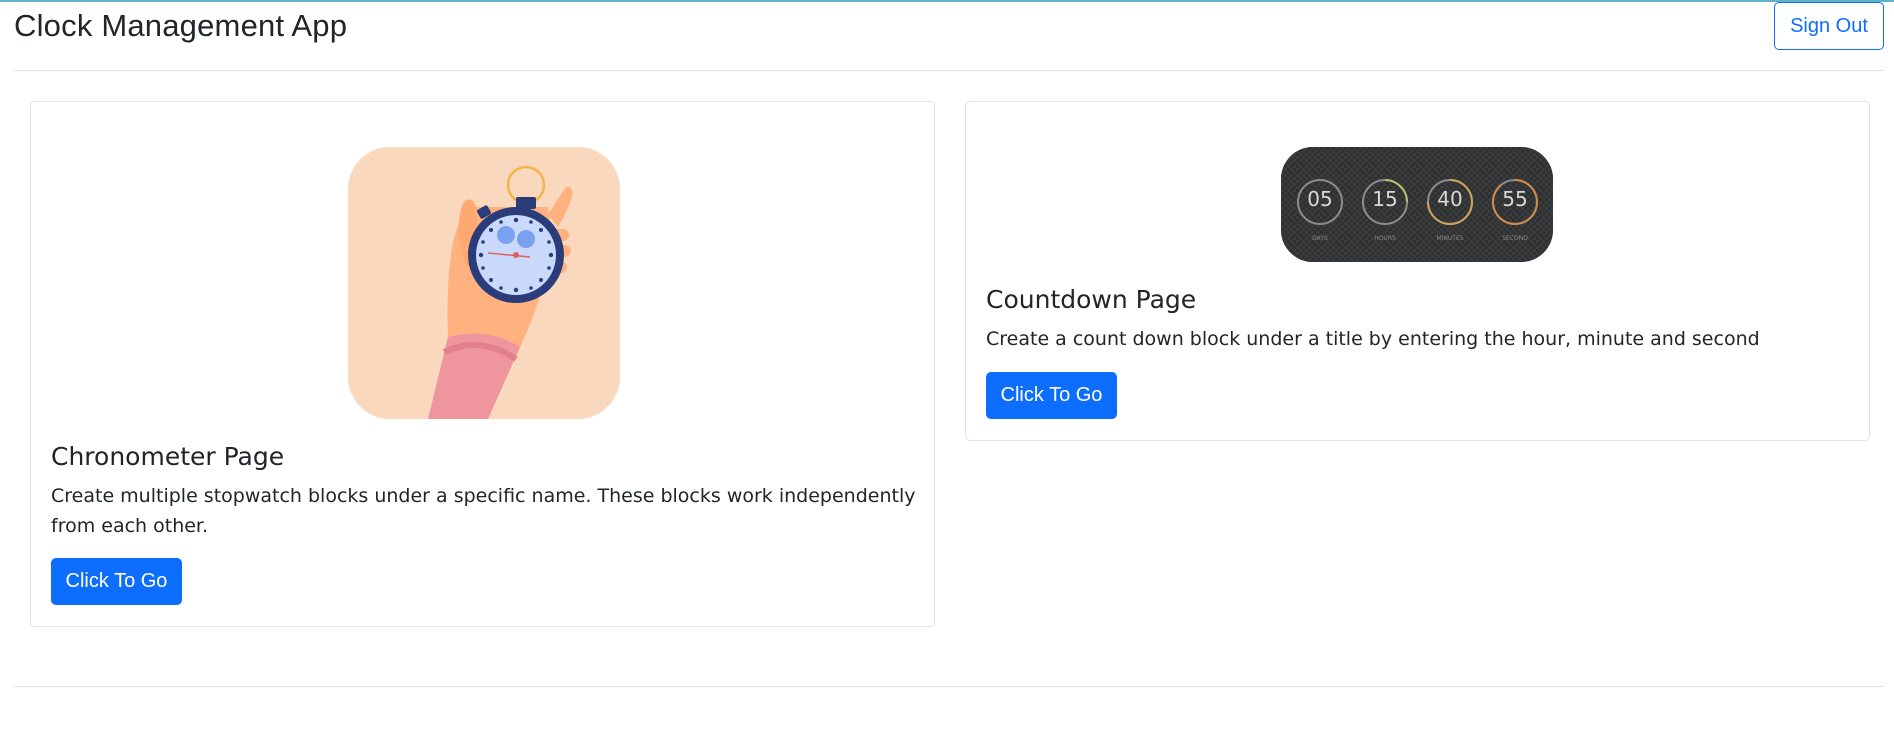 This screenshot has width=1894, height=745. Describe the element at coordinates (168, 456) in the screenshot. I see `chronometer-title: Chronometer Page` at that location.